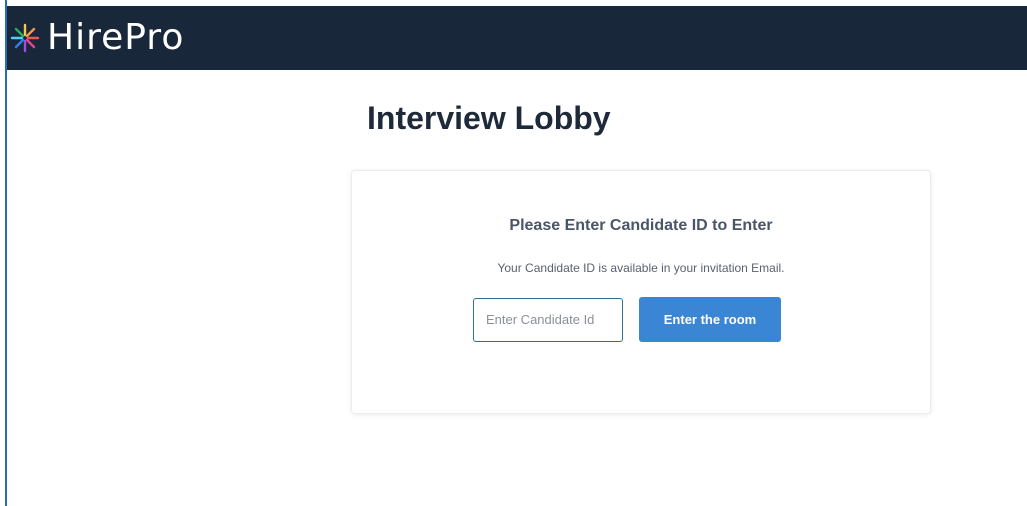  What do you see at coordinates (489, 118) in the screenshot?
I see `page-title: Interview Lobby` at bounding box center [489, 118].